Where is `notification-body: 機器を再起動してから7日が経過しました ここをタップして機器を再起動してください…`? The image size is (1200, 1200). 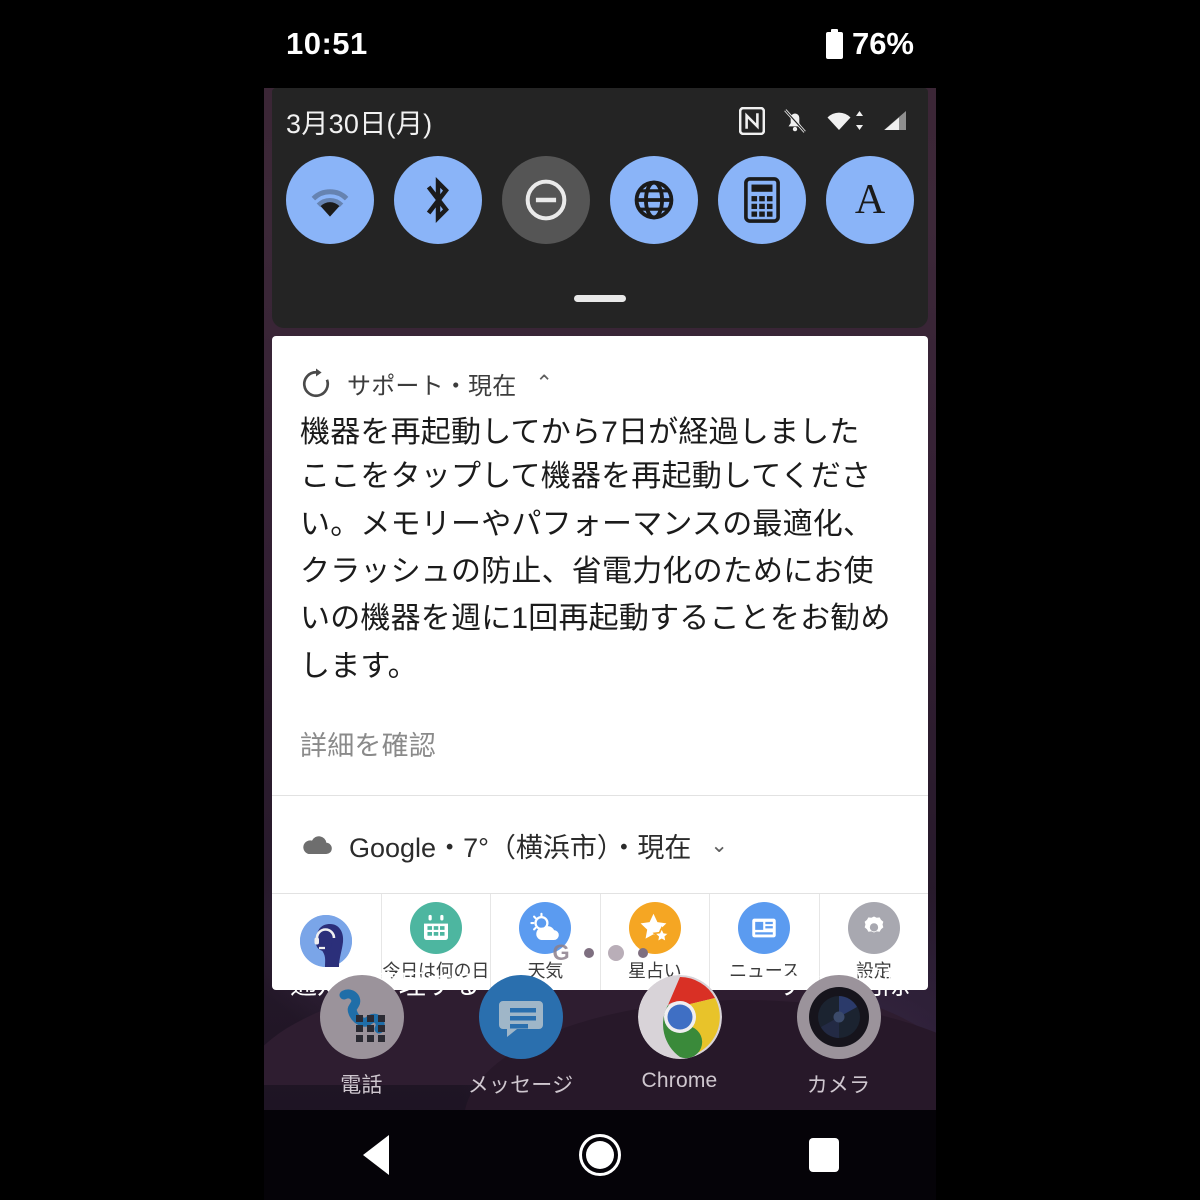
notification-body: 機器を再起動してから7日が経過しました ここをタップして機器を再起動してください… is located at coordinates (600, 548).